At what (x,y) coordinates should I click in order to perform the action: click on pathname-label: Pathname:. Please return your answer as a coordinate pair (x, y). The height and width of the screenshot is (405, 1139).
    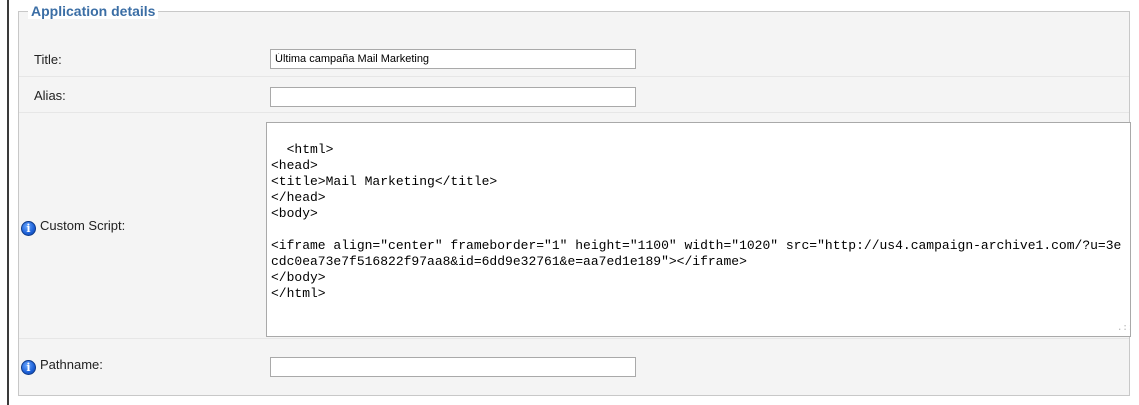
    Looking at the image, I should click on (71, 364).